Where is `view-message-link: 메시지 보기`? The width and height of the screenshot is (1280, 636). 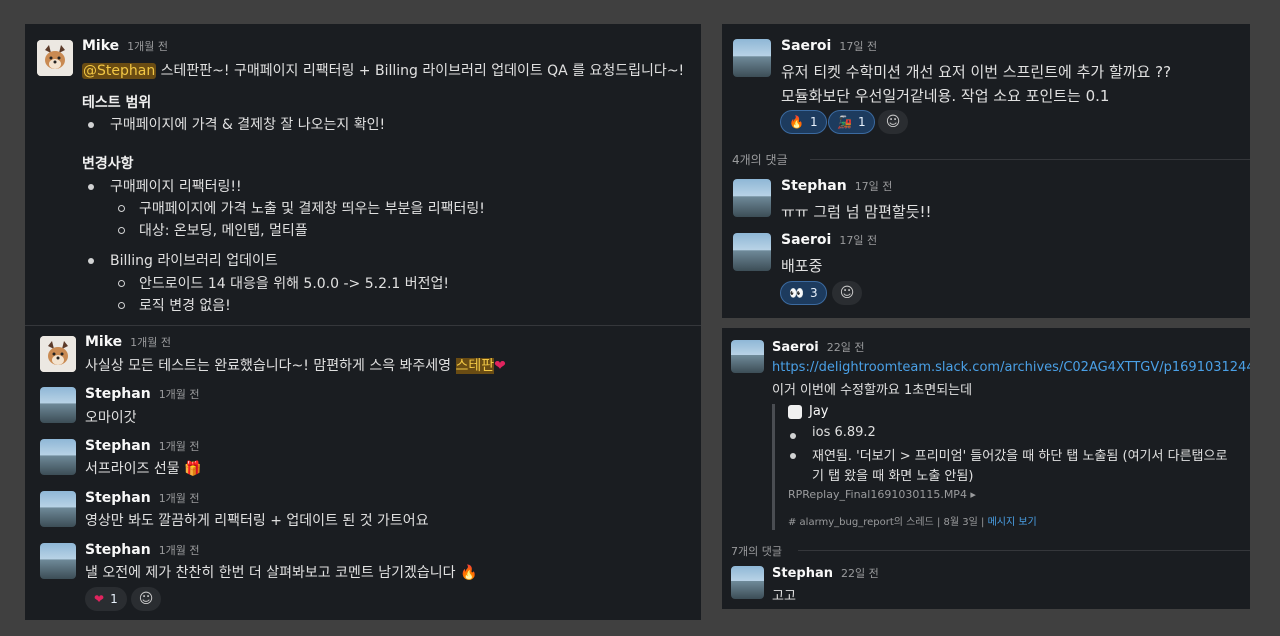
view-message-link: 메시지 보기 is located at coordinates (1012, 522).